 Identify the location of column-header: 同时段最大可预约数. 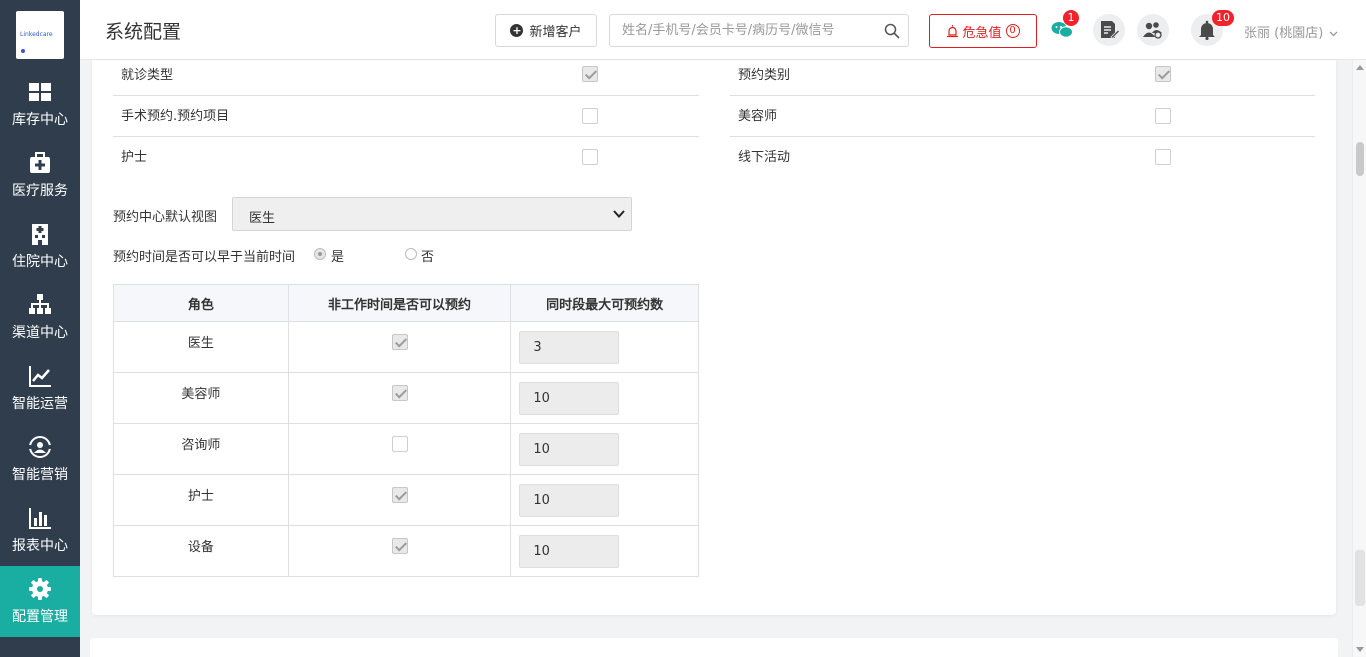
(604, 303).